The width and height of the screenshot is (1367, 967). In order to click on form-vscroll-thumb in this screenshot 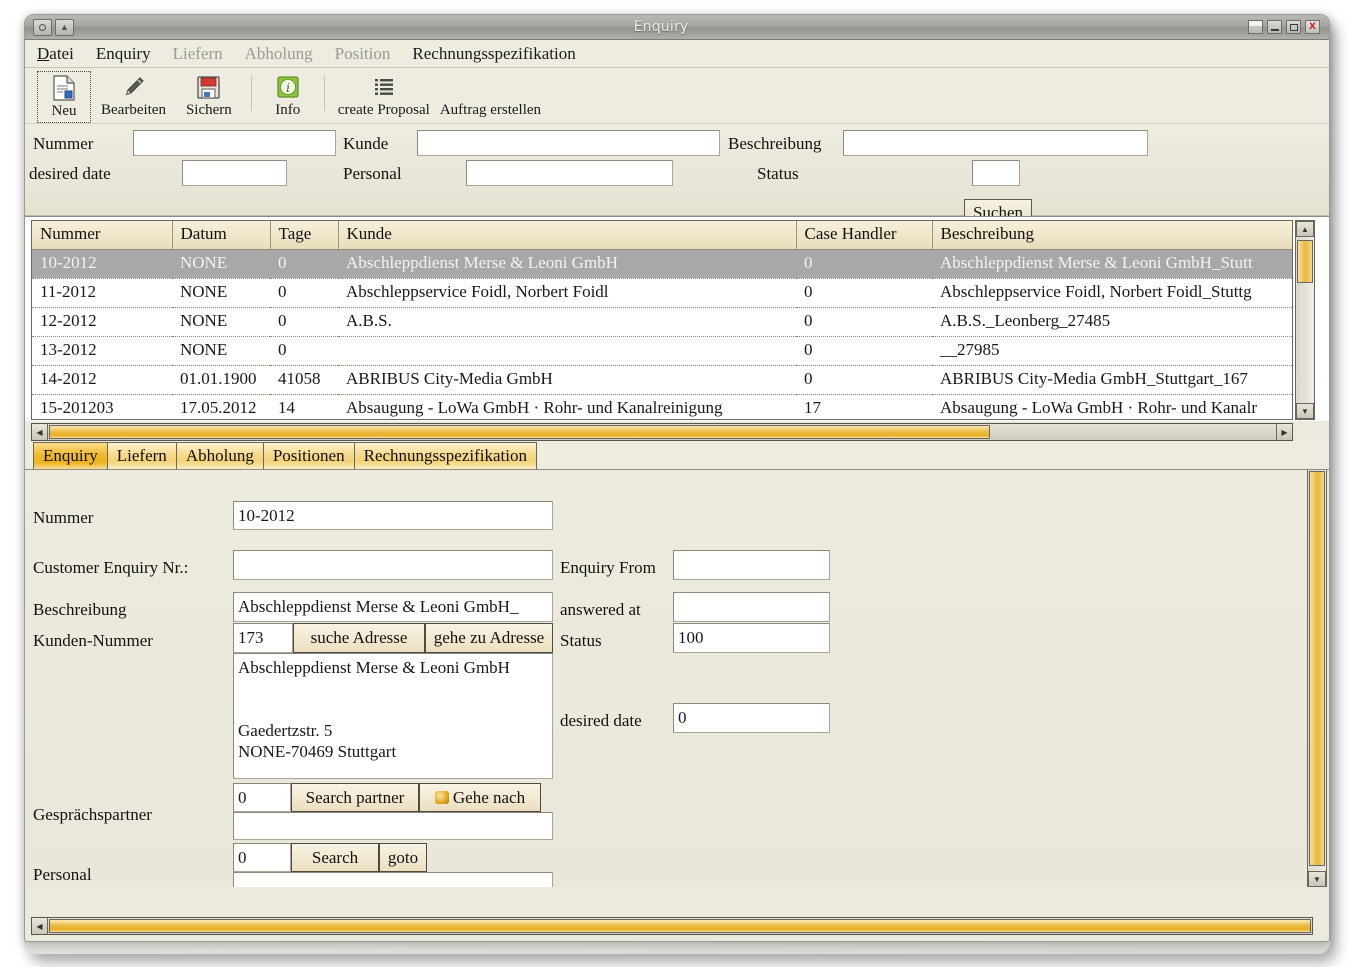, I will do `click(1317, 668)`.